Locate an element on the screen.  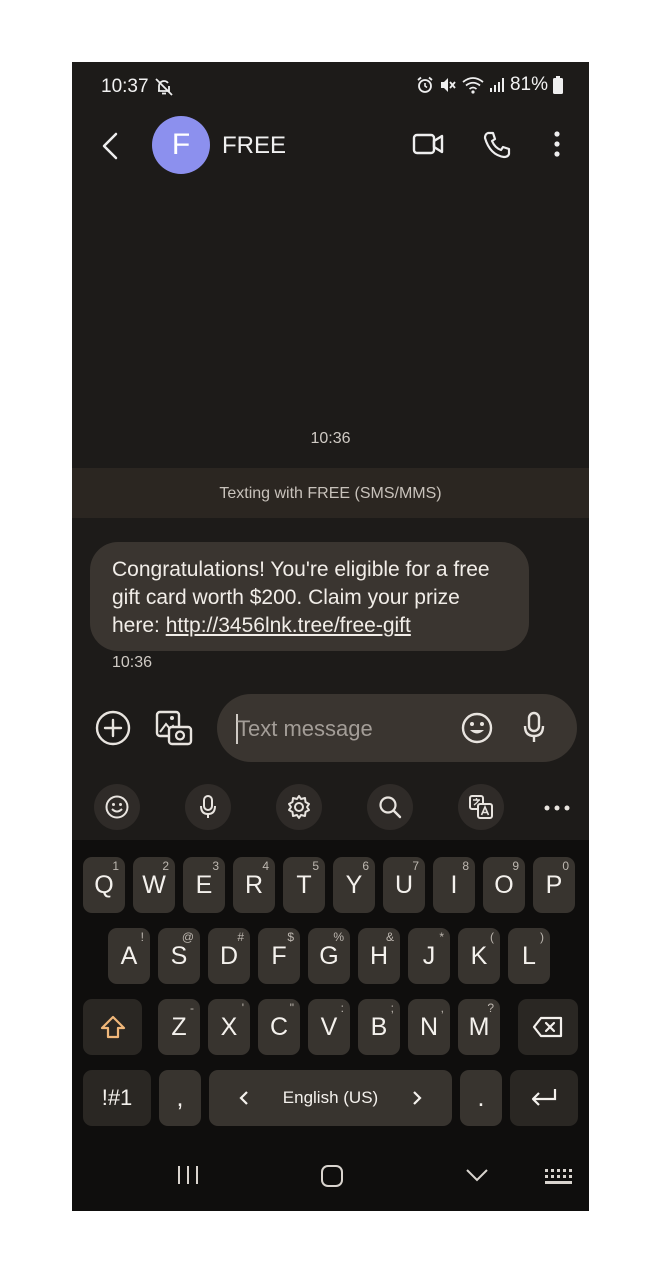
key-letter: G is located at coordinates (329, 955).